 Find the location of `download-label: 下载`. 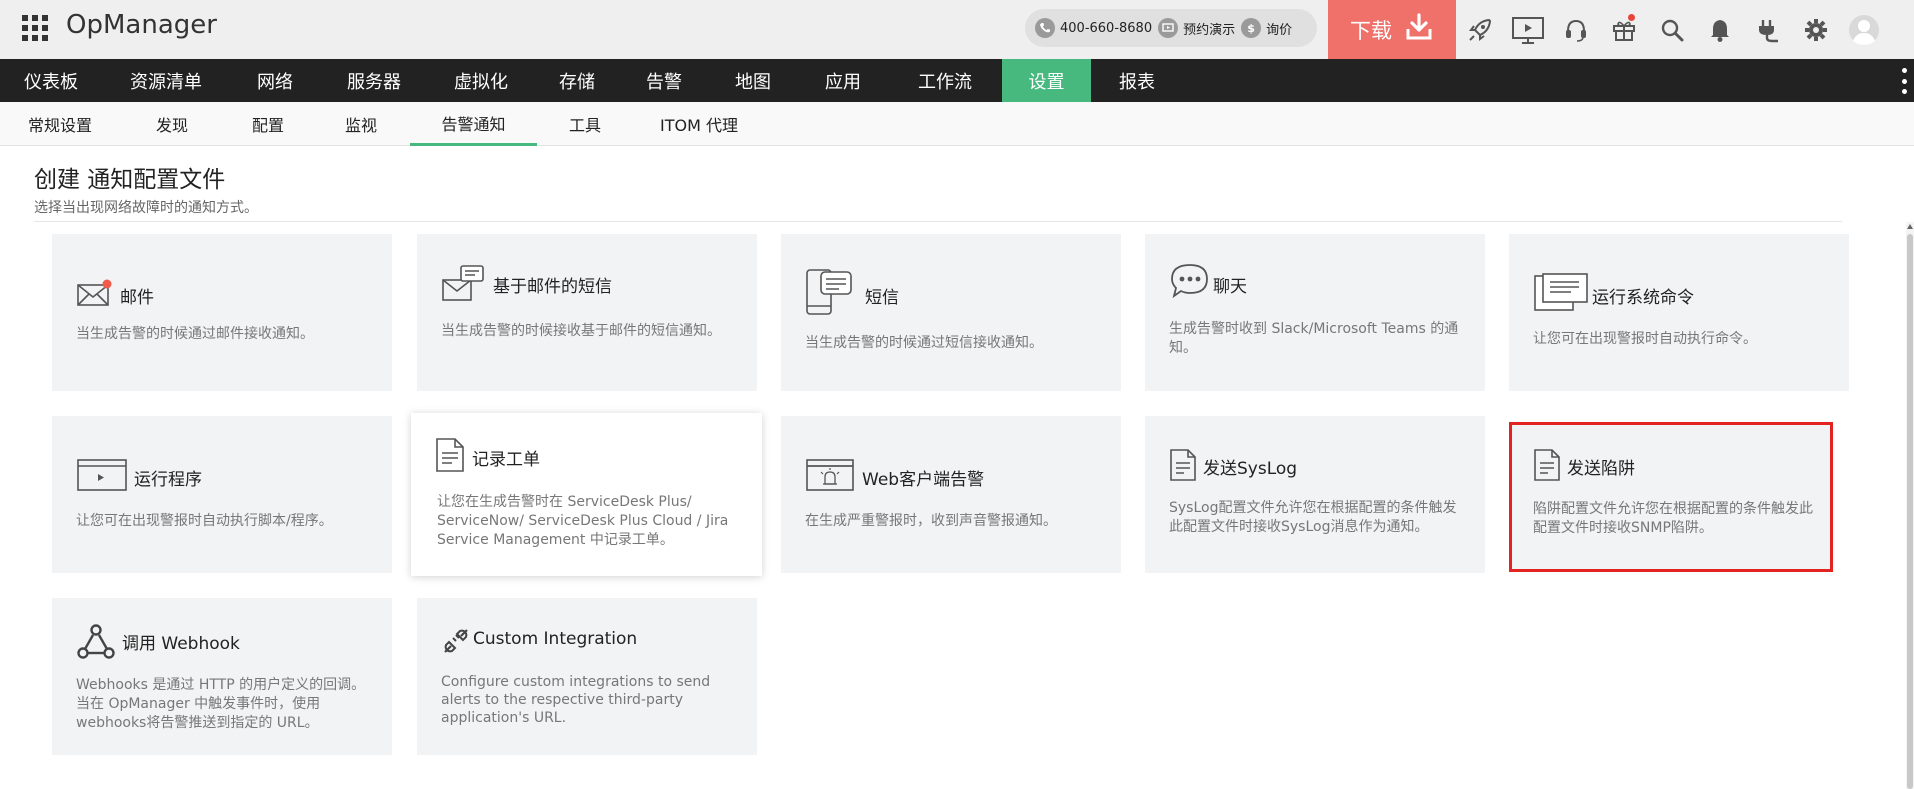

download-label: 下载 is located at coordinates (1371, 30).